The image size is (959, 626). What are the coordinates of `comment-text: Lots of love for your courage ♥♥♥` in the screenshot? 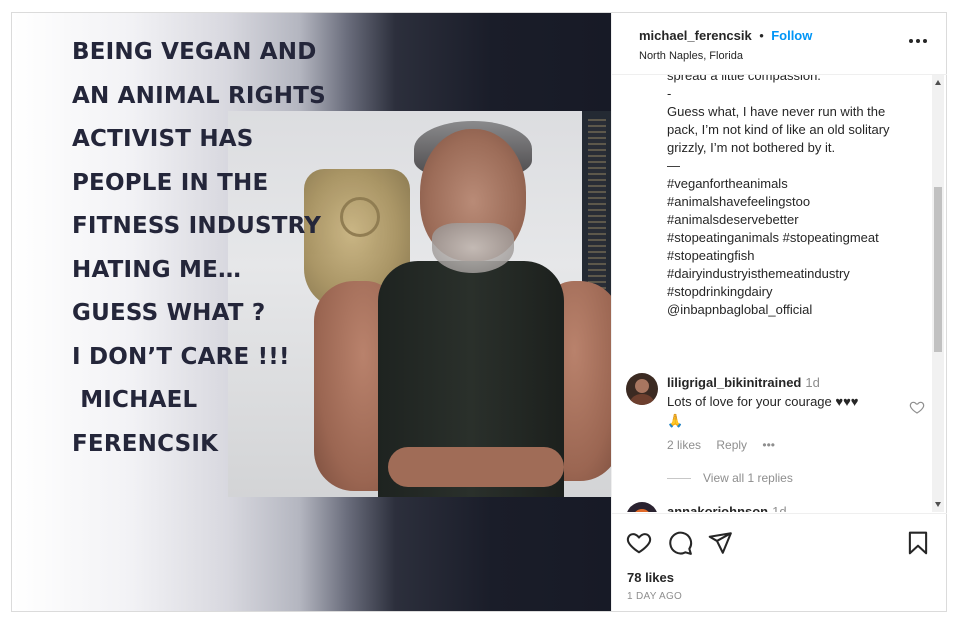 It's located at (763, 401).